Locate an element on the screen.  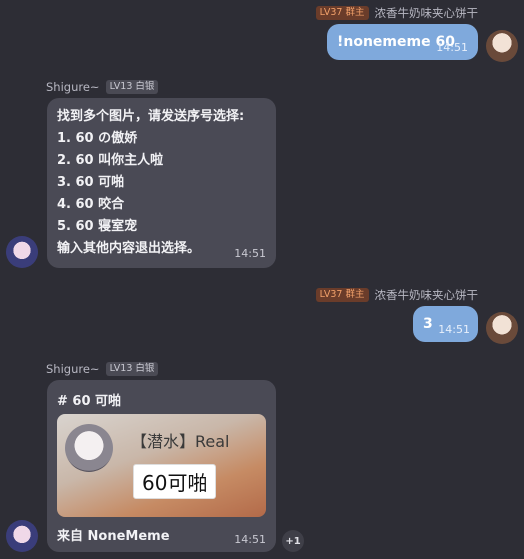
sender-header-me-2: LV37 群主 浓香牛奶味夹心饼干 is located at coordinates (397, 295).